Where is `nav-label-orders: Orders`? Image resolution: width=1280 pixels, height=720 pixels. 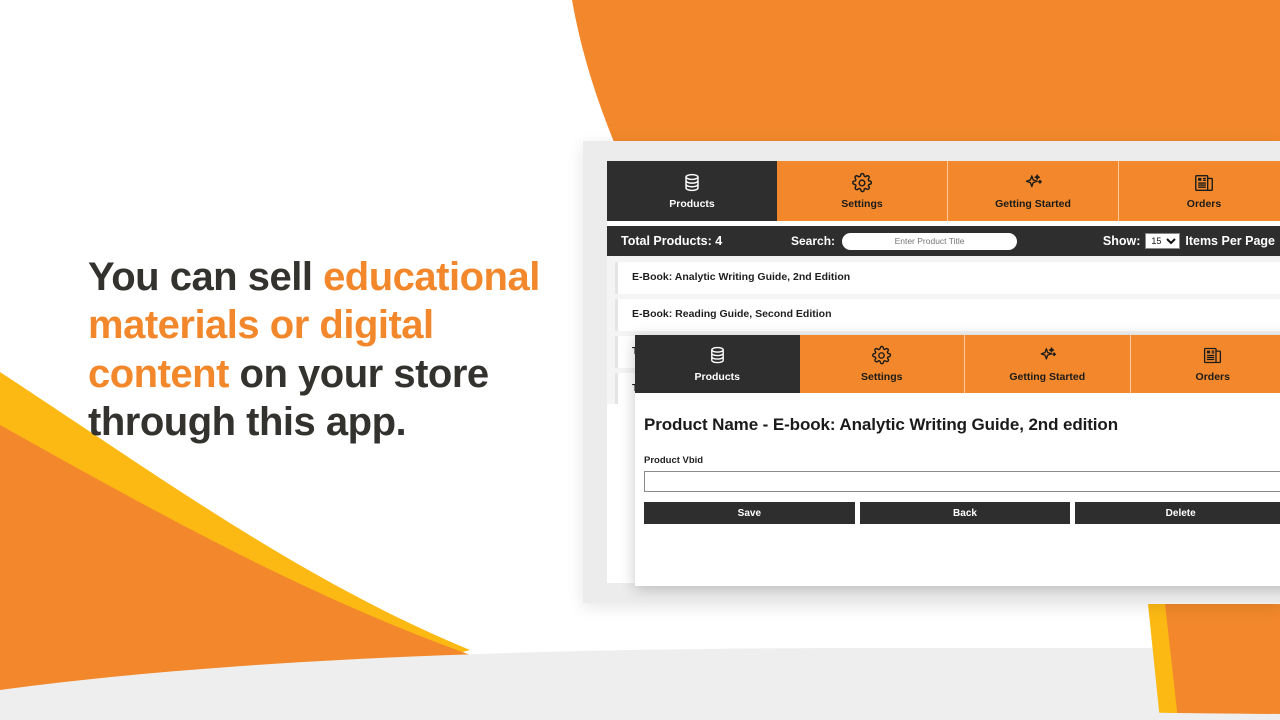
nav-label-orders: Orders is located at coordinates (1204, 204).